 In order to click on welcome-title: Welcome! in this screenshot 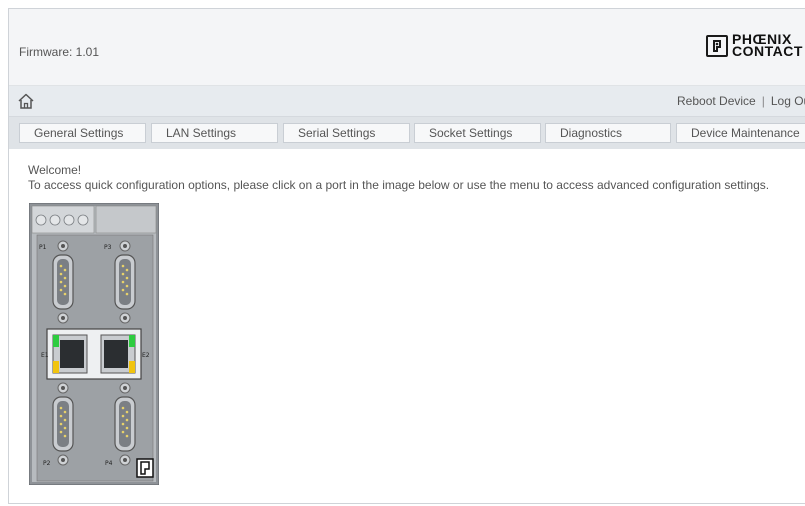, I will do `click(55, 170)`.